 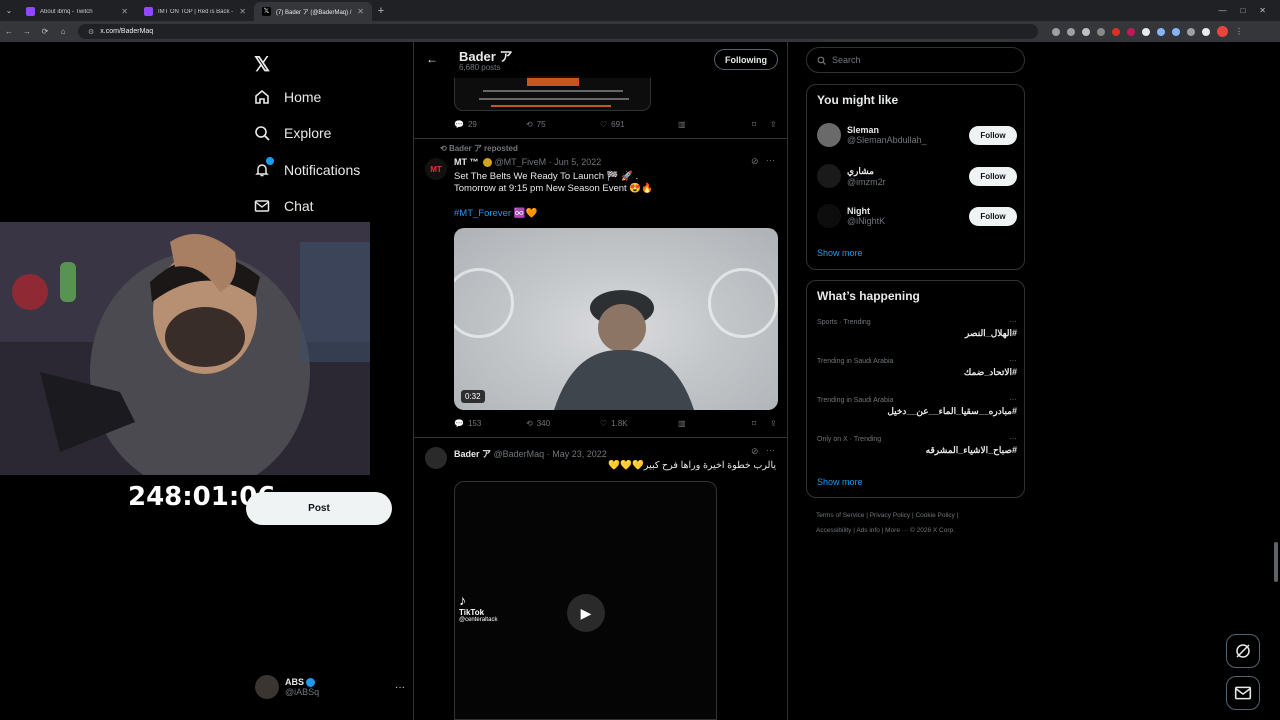 I want to click on nav-explore: Explore, so click(x=292, y=133).